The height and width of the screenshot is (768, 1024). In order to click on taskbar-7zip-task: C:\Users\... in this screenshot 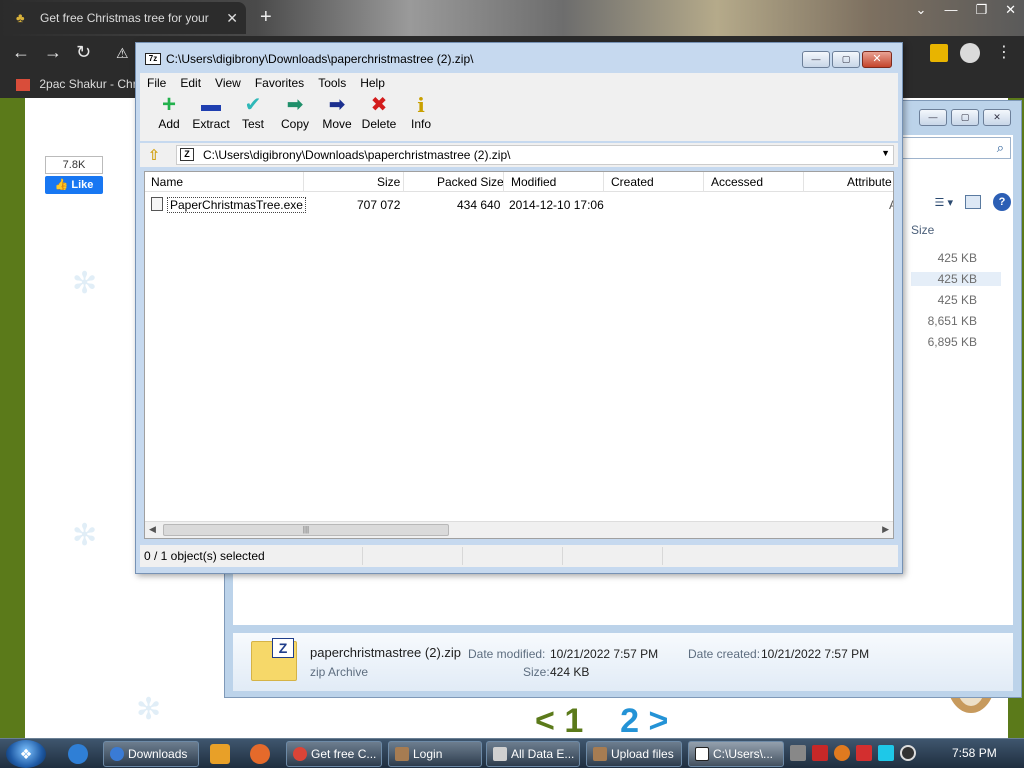, I will do `click(736, 754)`.